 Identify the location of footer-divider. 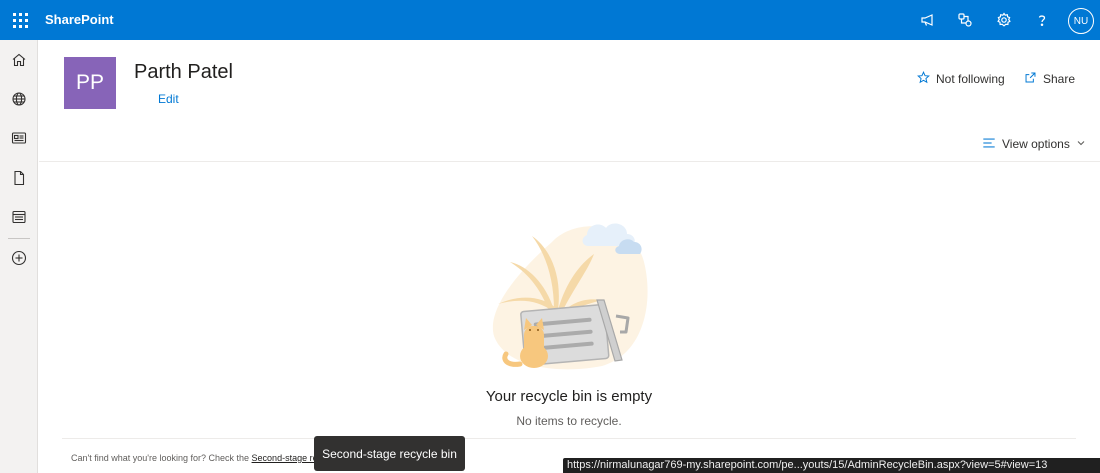
(569, 438).